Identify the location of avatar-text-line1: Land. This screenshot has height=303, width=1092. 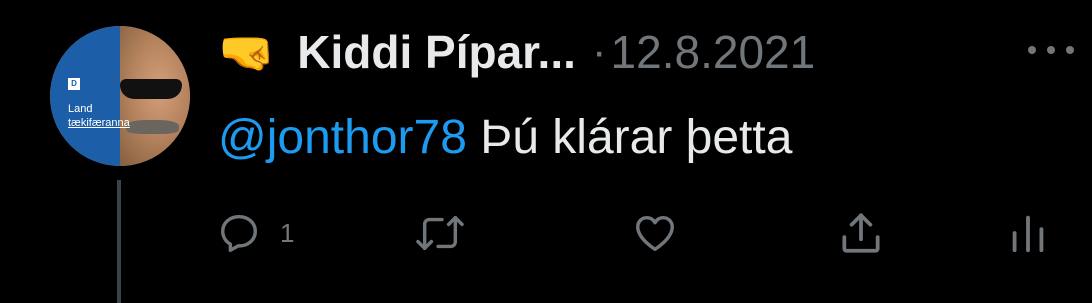
(80, 109).